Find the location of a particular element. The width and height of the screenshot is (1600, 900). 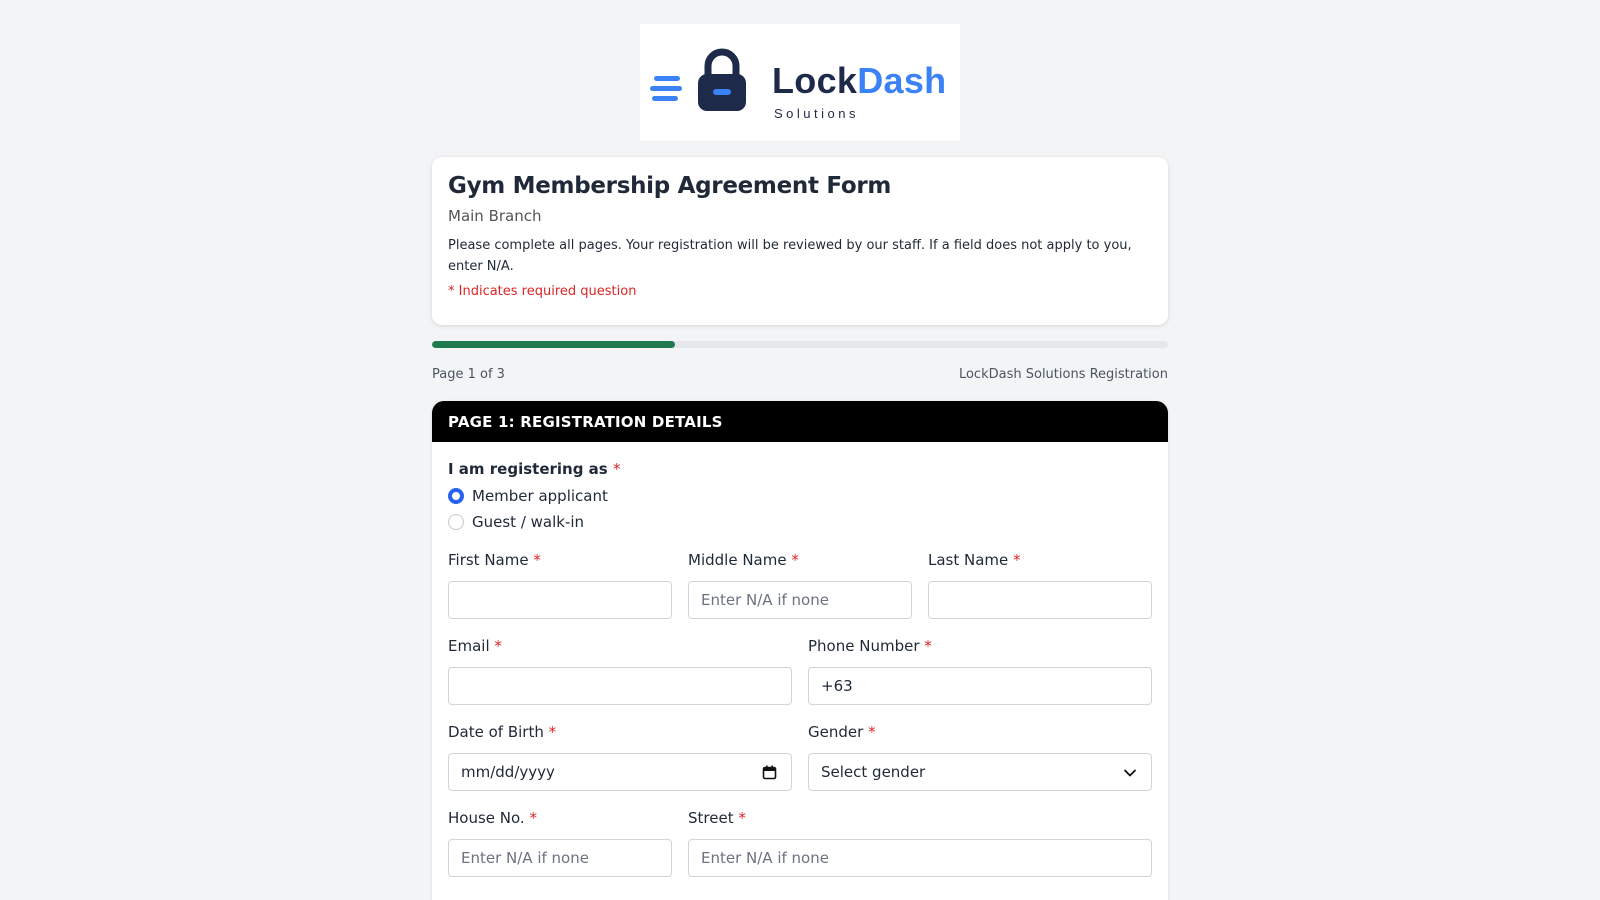

email-field: Email * is located at coordinates (620, 671).